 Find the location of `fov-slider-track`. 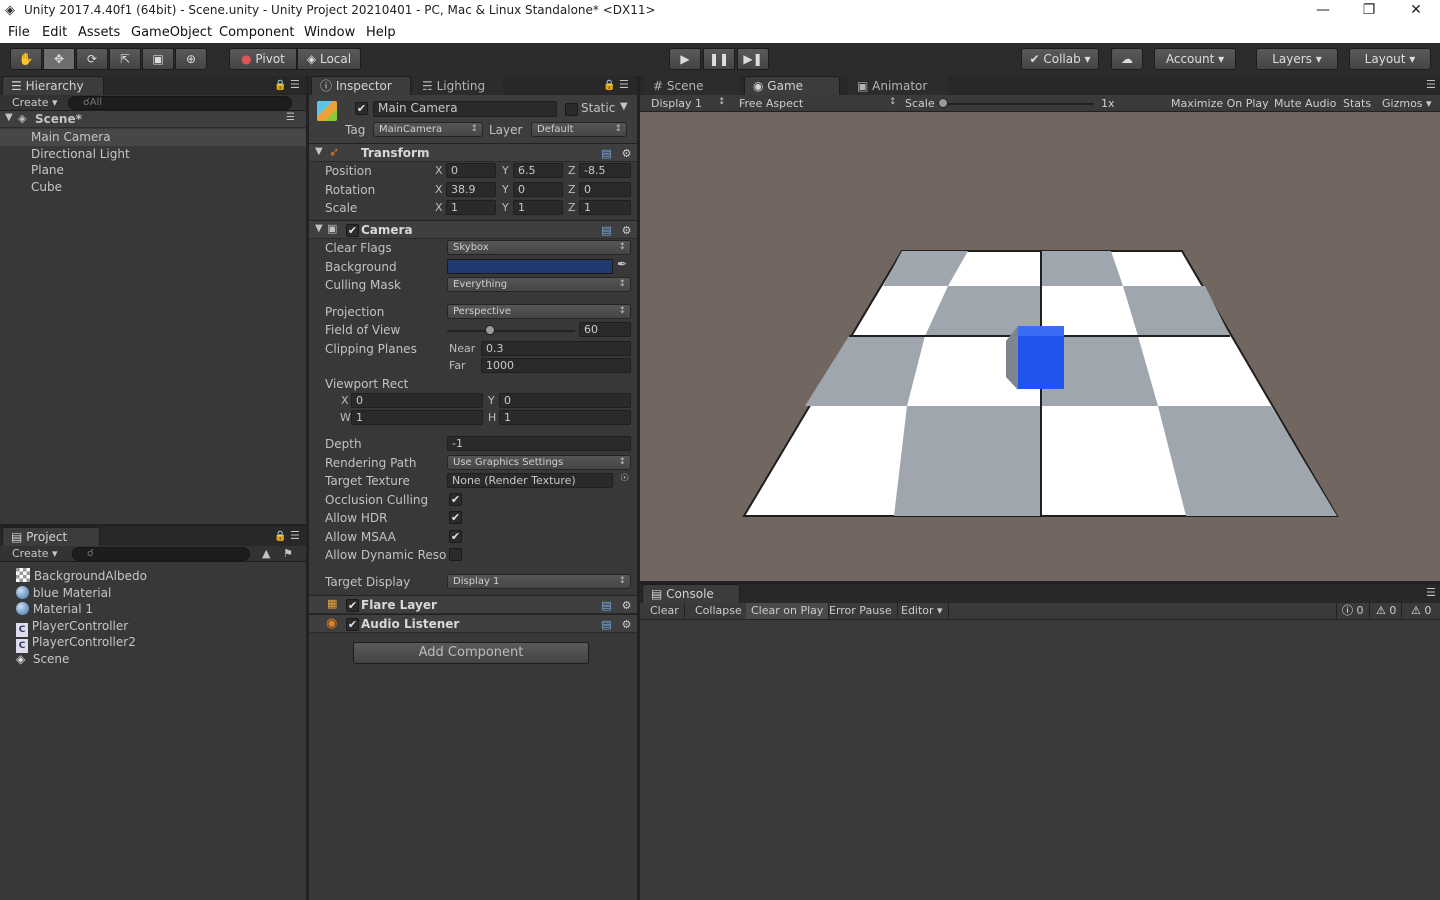

fov-slider-track is located at coordinates (511, 331).